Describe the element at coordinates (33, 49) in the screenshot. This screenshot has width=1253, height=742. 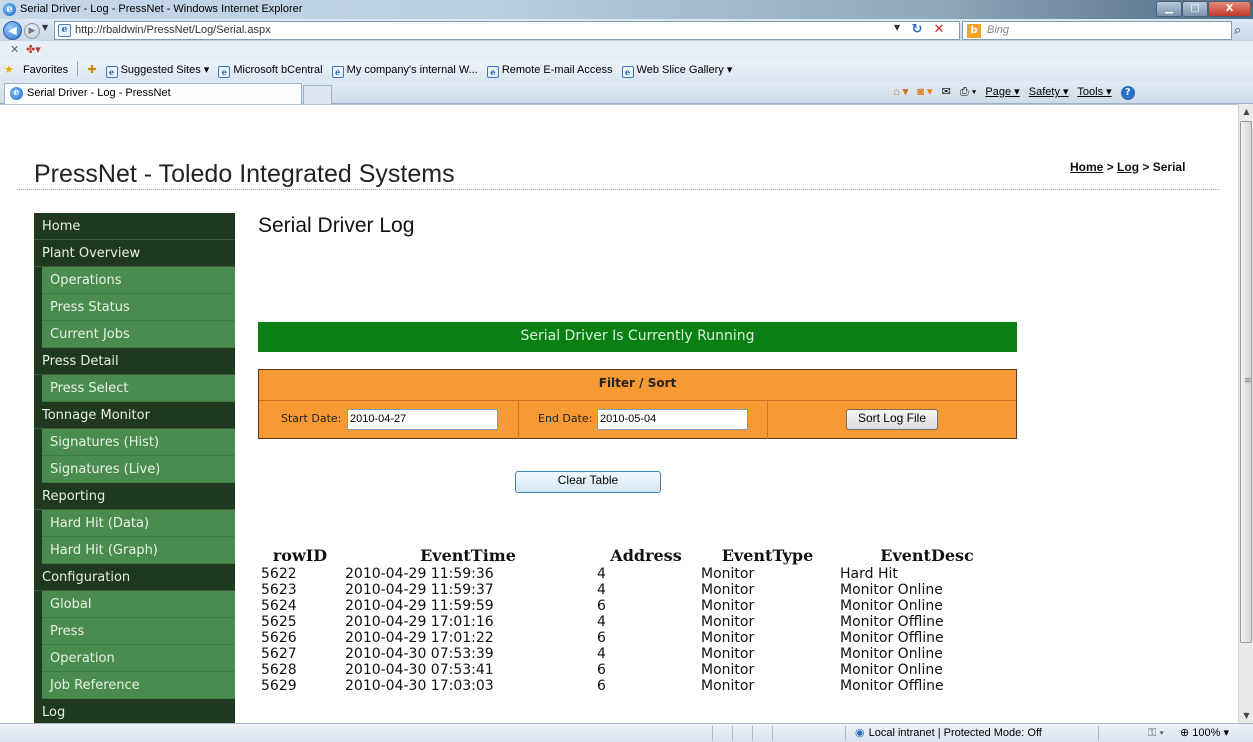
I see `toolbar-addon-icon: ✤▾` at that location.